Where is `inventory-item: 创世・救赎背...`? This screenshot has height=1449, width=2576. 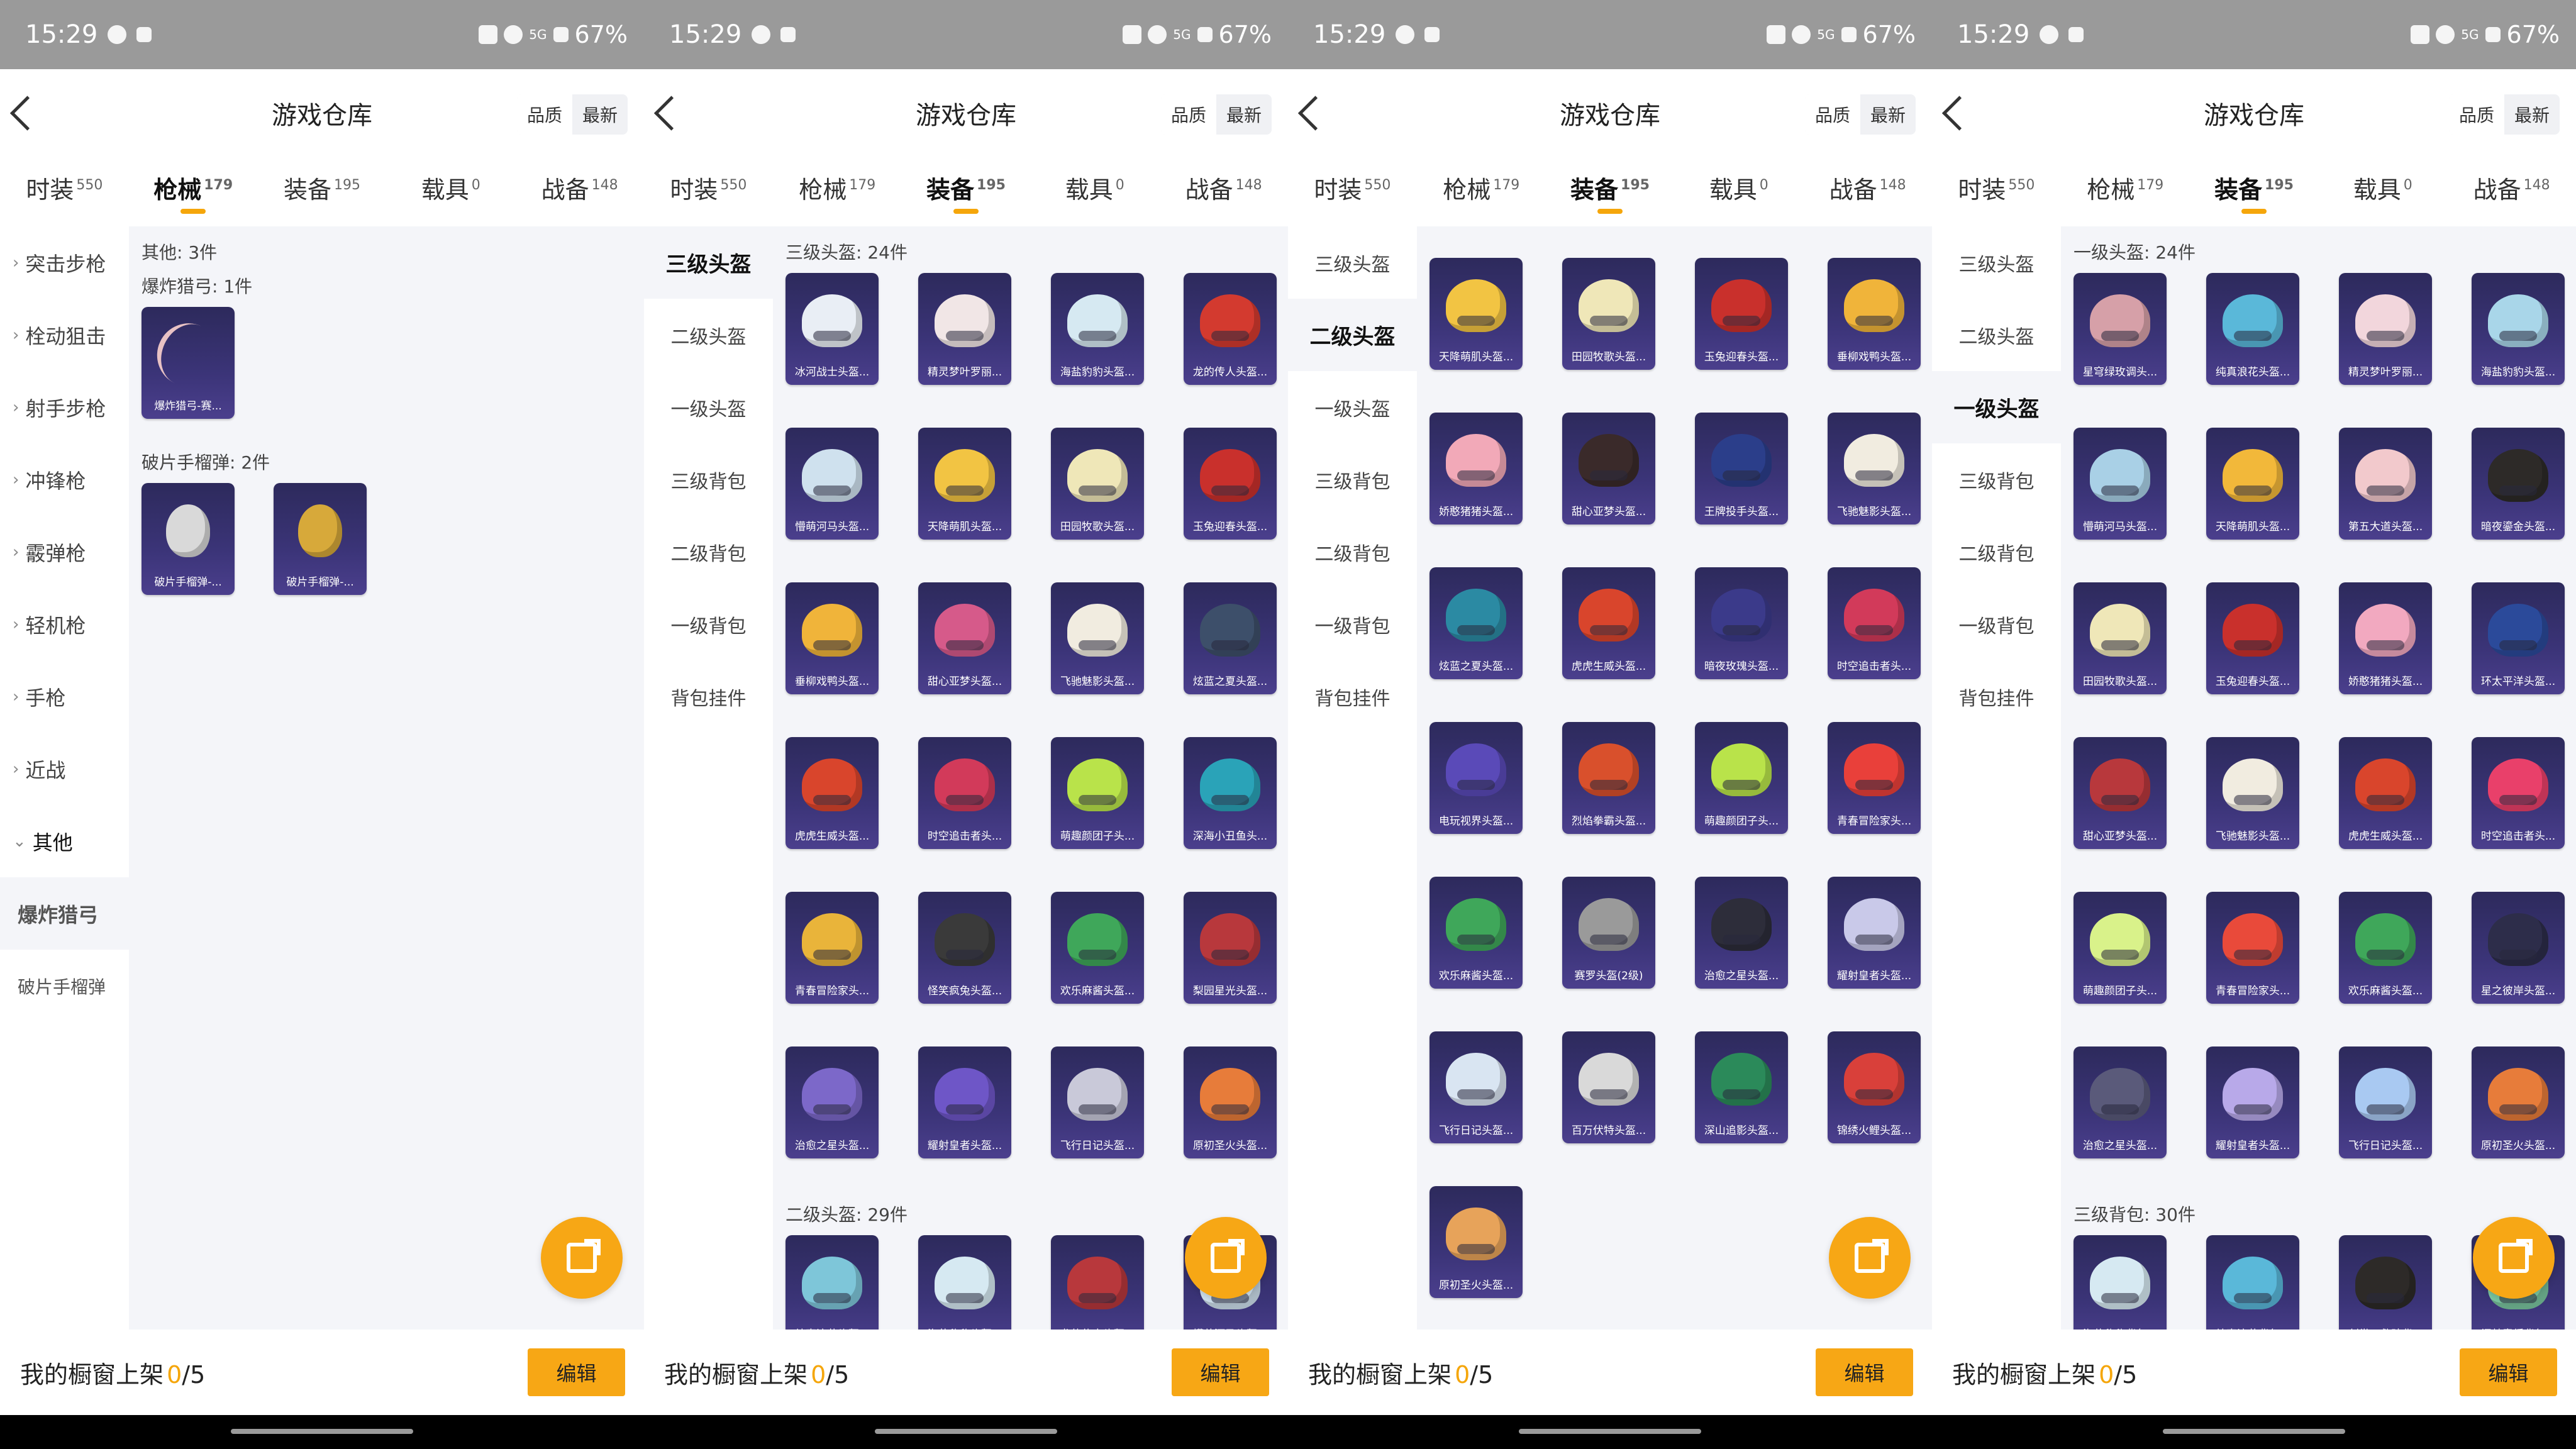
inventory-item: 创世・救赎背... is located at coordinates (2385, 1282).